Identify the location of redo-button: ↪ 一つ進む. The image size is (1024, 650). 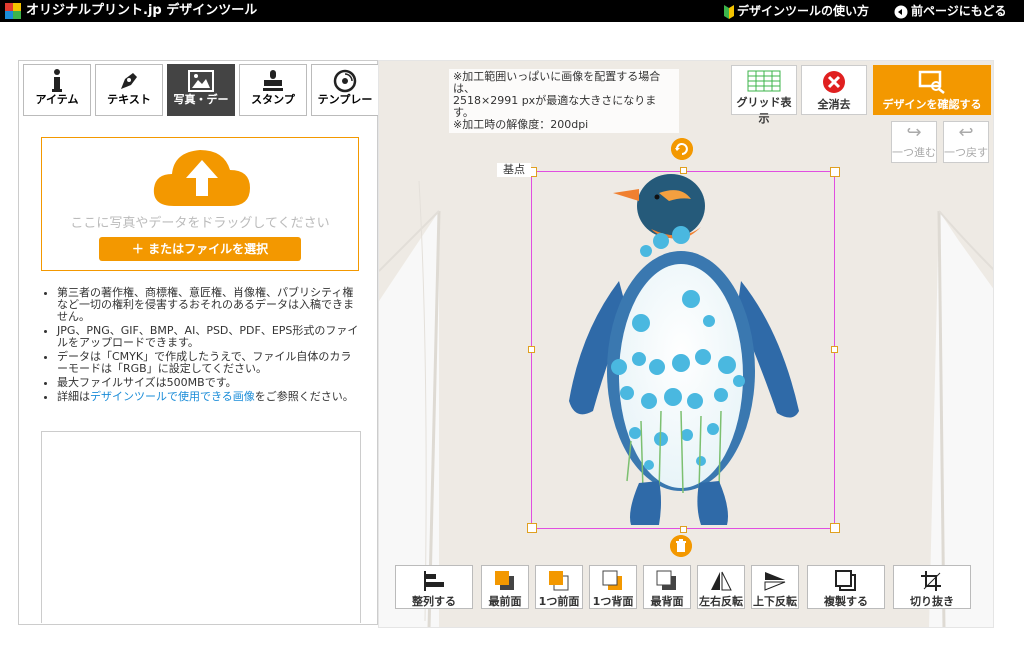
(914, 142).